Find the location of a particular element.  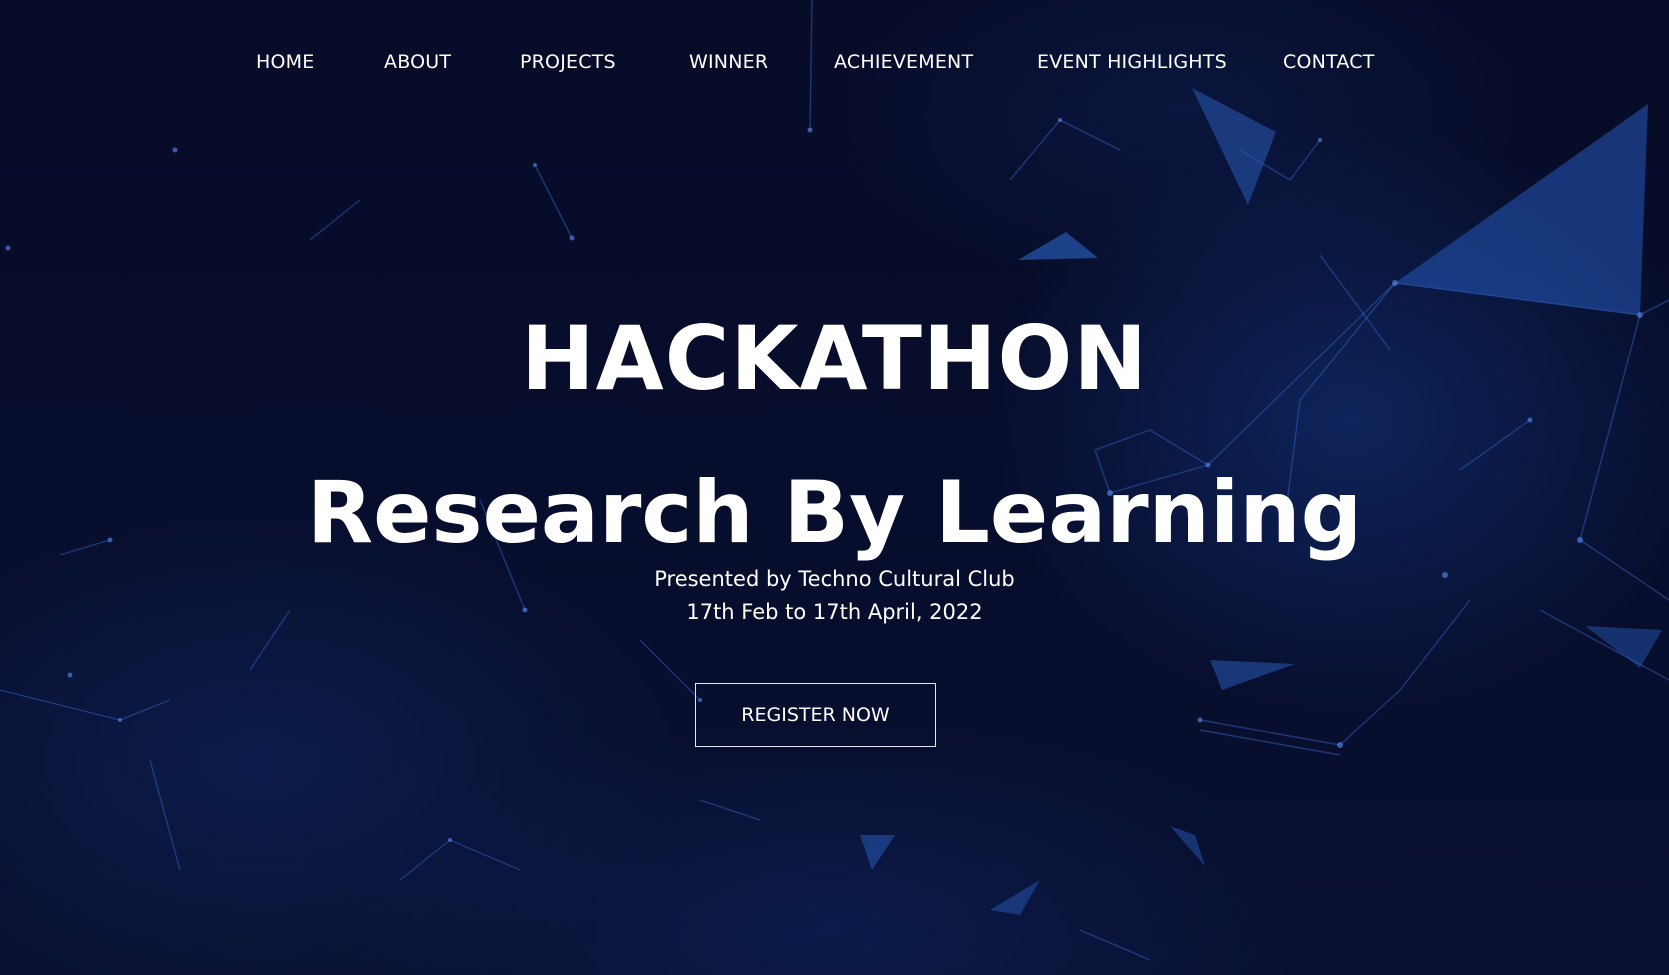

nav-achievement: ACHIEVEMENT is located at coordinates (903, 62).